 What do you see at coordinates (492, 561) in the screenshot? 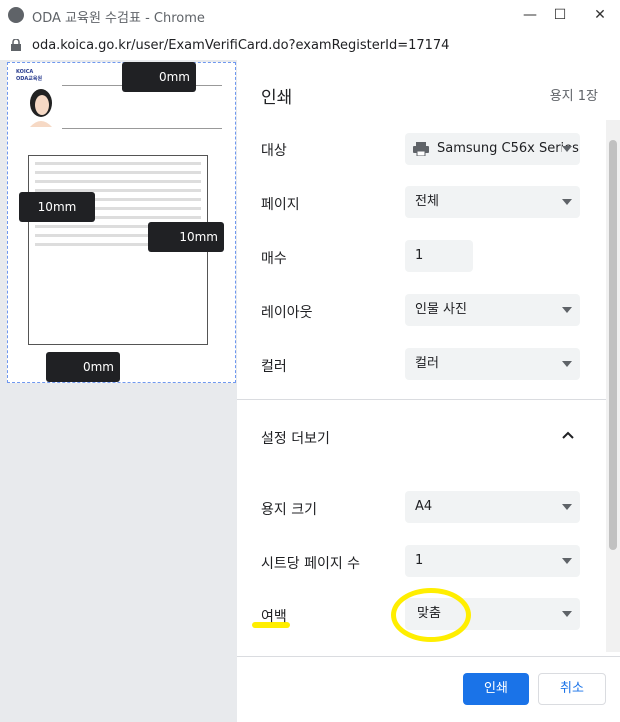
I see `pages-per-sheet-select: 1` at bounding box center [492, 561].